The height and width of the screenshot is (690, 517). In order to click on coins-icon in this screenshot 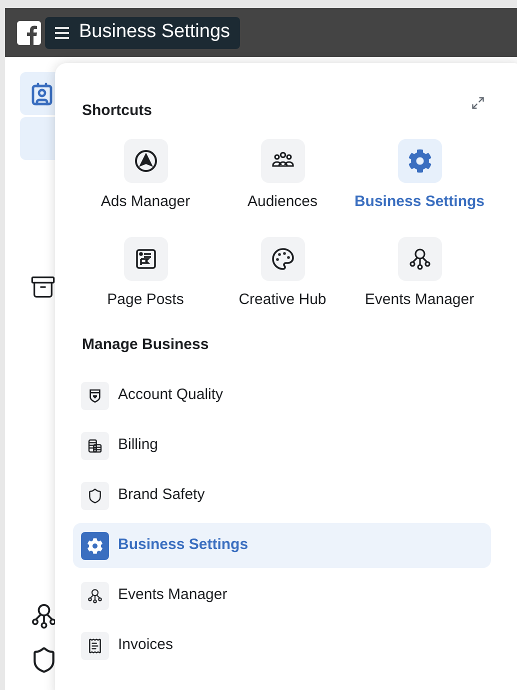, I will do `click(95, 446)`.